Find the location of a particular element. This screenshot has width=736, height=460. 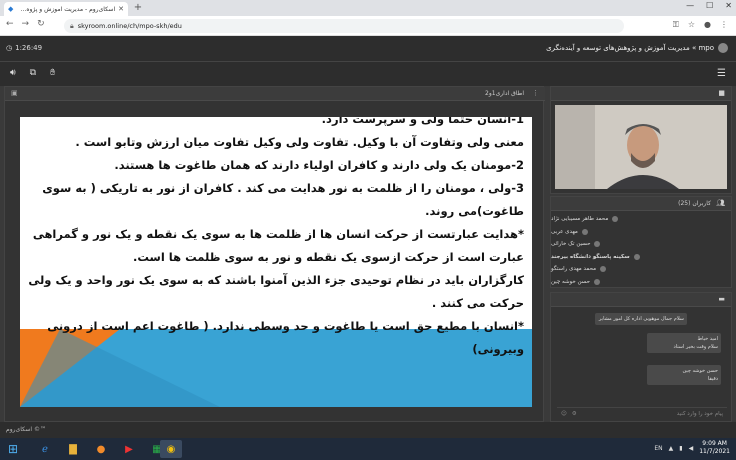

brand-text: اسکای‌روم ©™ is located at coordinates (26, 429).